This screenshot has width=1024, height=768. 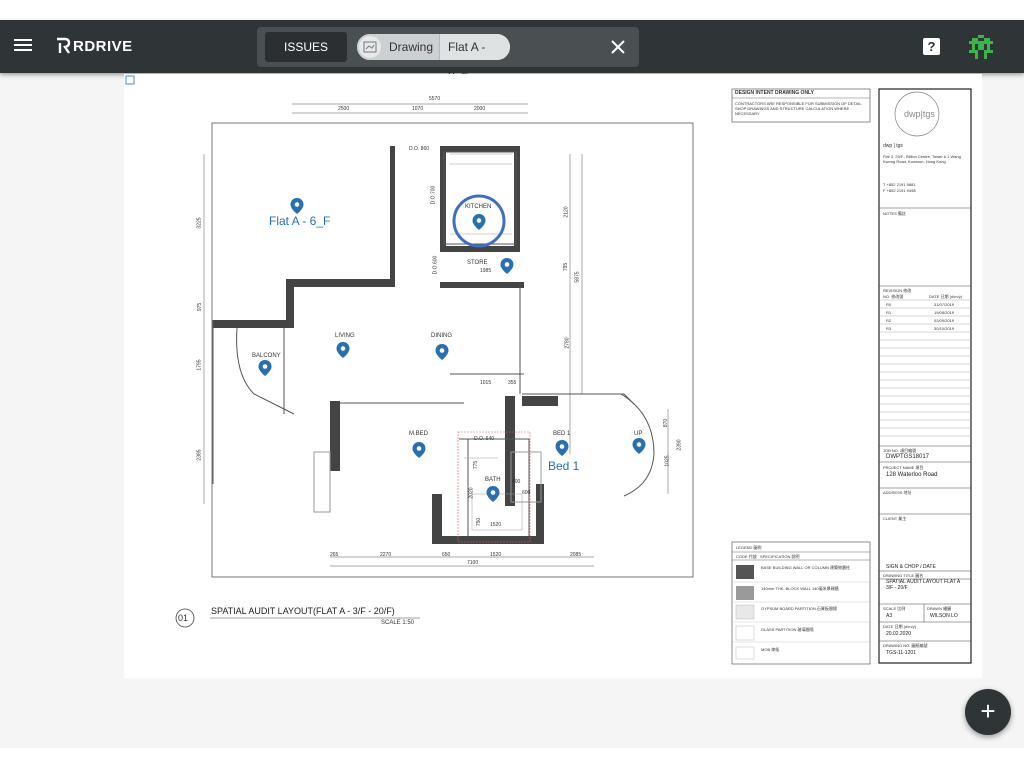 I want to click on revision-col-date: DATE 日期 (d/m/y), so click(x=946, y=296).